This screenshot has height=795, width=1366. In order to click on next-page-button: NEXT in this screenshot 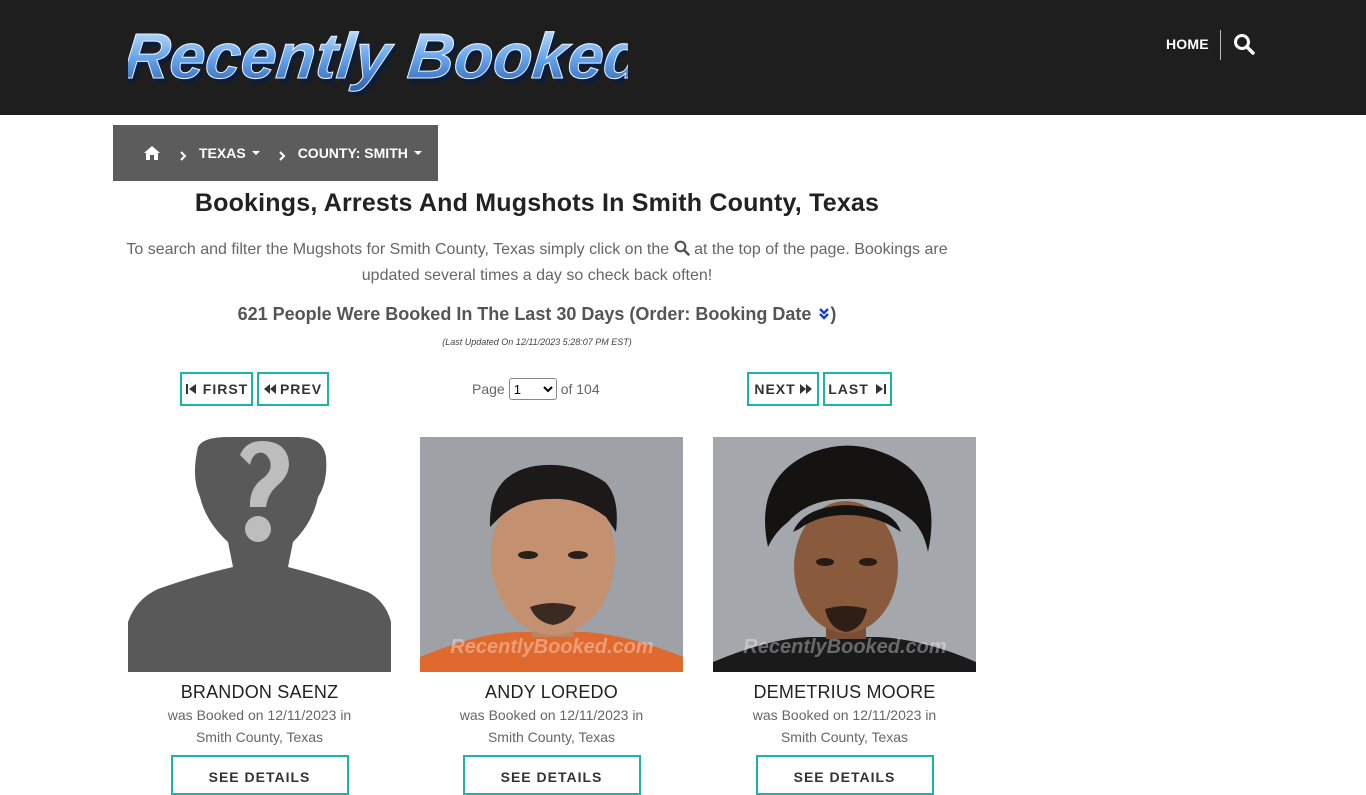, I will do `click(783, 389)`.